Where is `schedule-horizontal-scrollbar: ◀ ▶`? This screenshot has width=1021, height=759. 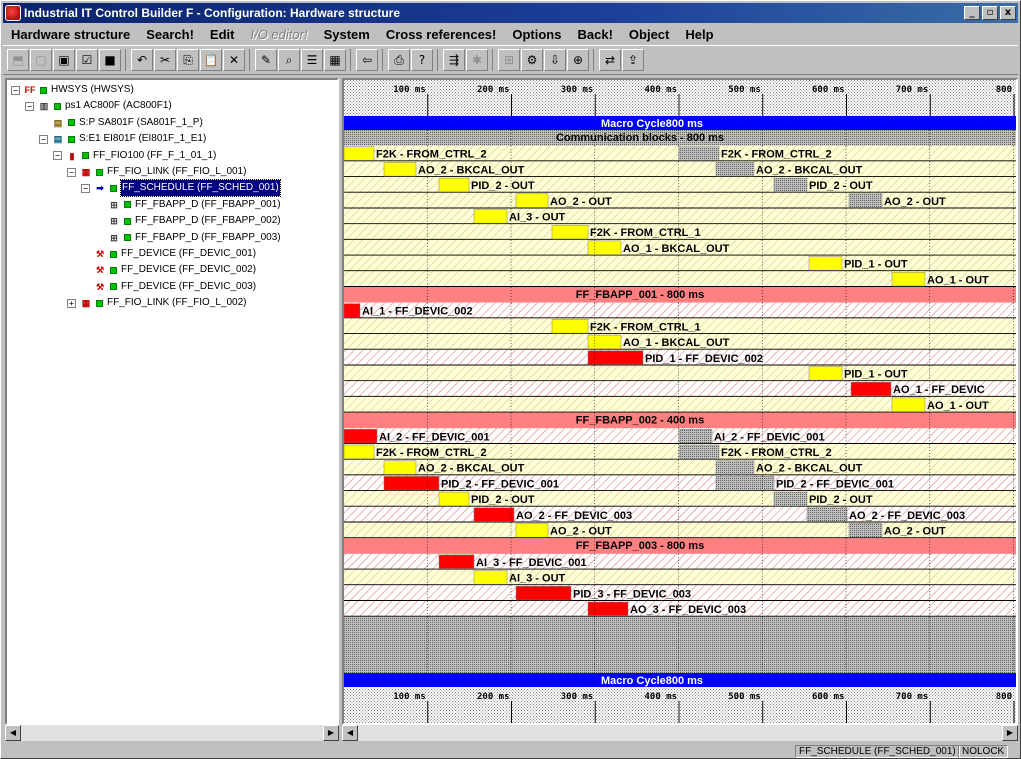 schedule-horizontal-scrollbar: ◀ ▶ is located at coordinates (680, 733).